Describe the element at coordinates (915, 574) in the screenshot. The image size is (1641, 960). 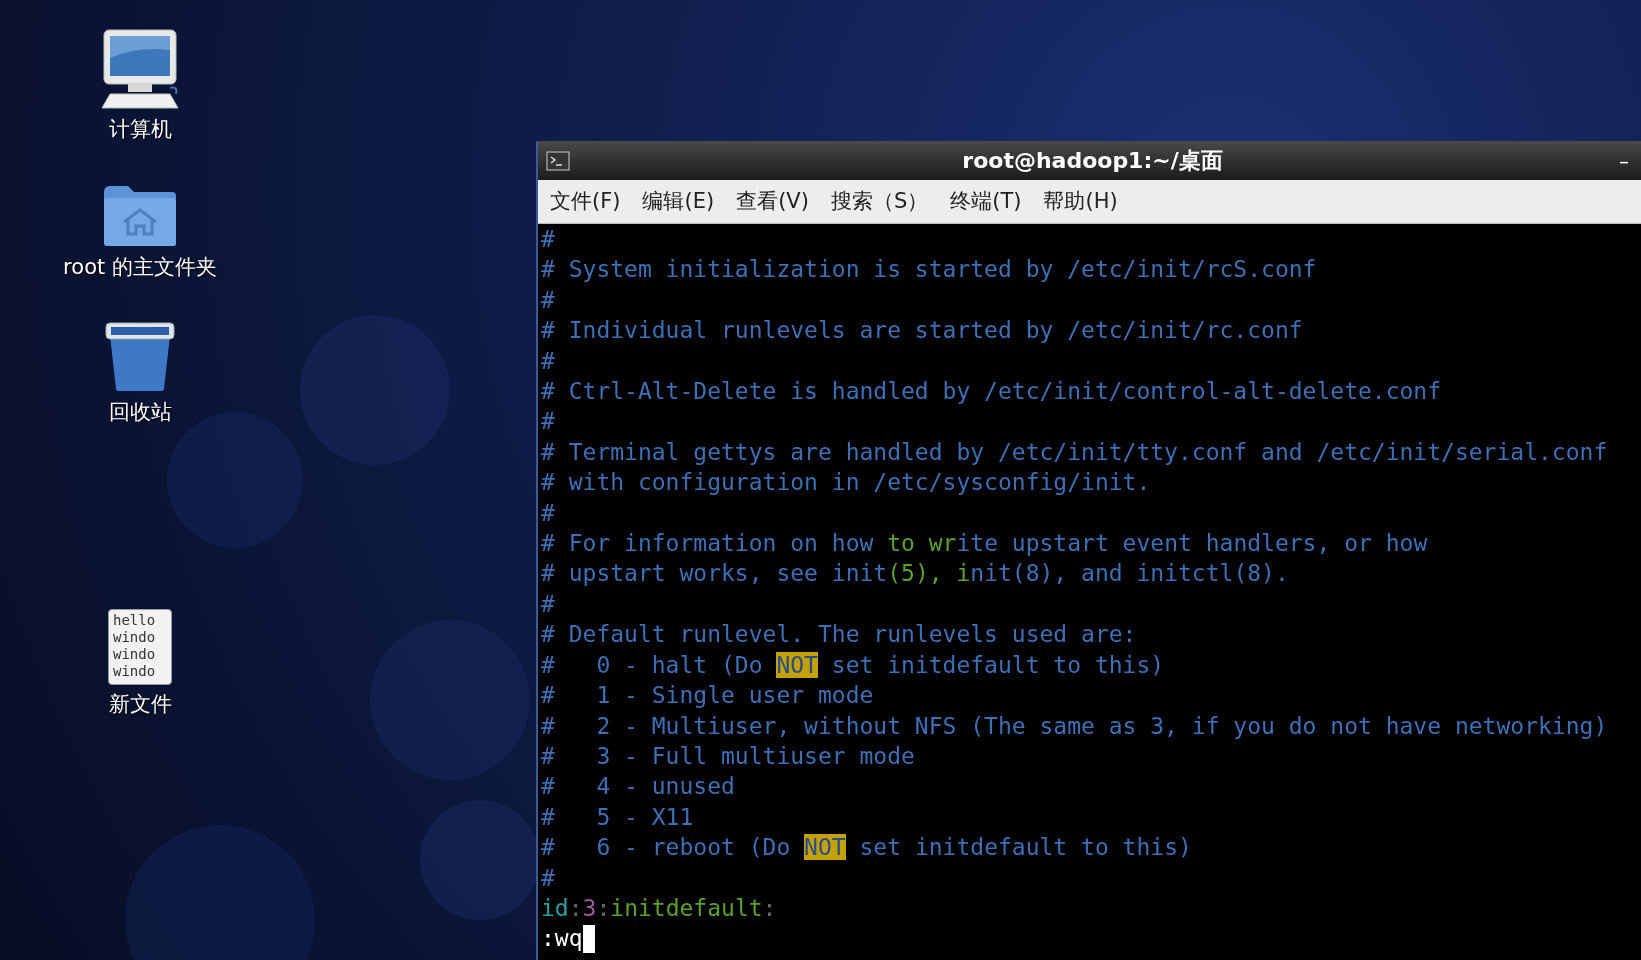
I see `code-line: # upstart works, see init(5), init(8), and initctl(8).` at that location.